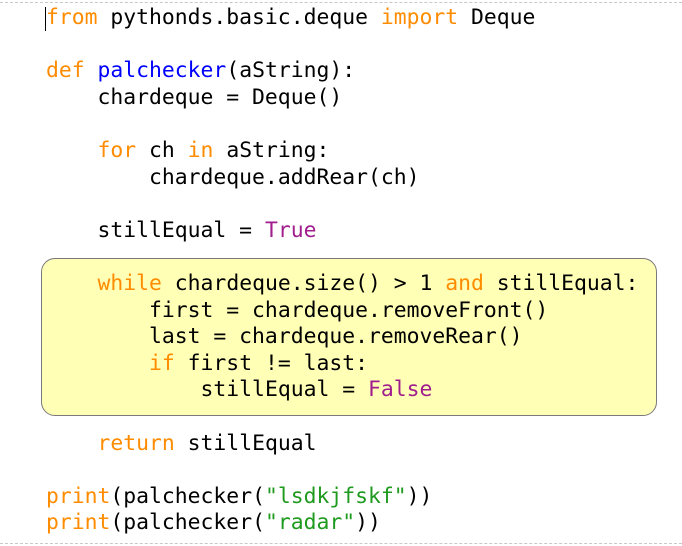 This screenshot has width=682, height=546. Describe the element at coordinates (284, 177) in the screenshot. I see `code-token: chardeque.addRear(ch)` at that location.